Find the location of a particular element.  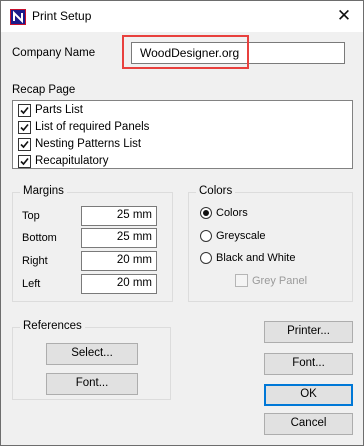

recap-item-parts-list: Parts List is located at coordinates (50, 110).